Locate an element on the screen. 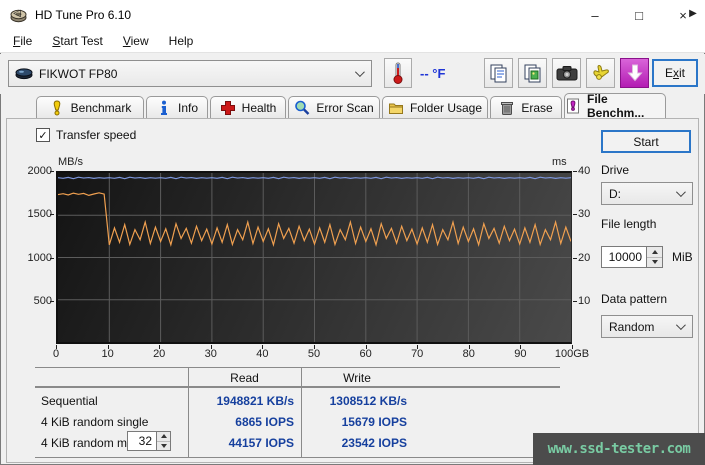 Image resolution: width=705 pixels, height=465 pixels. tab-info: Info is located at coordinates (177, 107).